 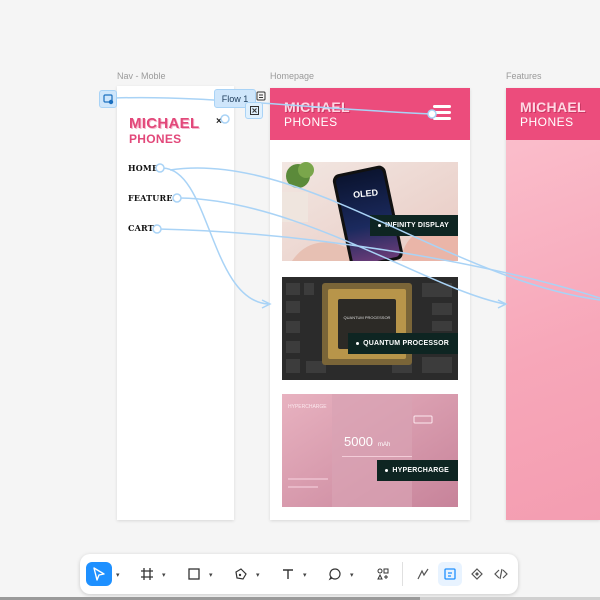 What do you see at coordinates (414, 225) in the screenshot?
I see `badge-infinity-display: INFINITY DISPLAY` at bounding box center [414, 225].